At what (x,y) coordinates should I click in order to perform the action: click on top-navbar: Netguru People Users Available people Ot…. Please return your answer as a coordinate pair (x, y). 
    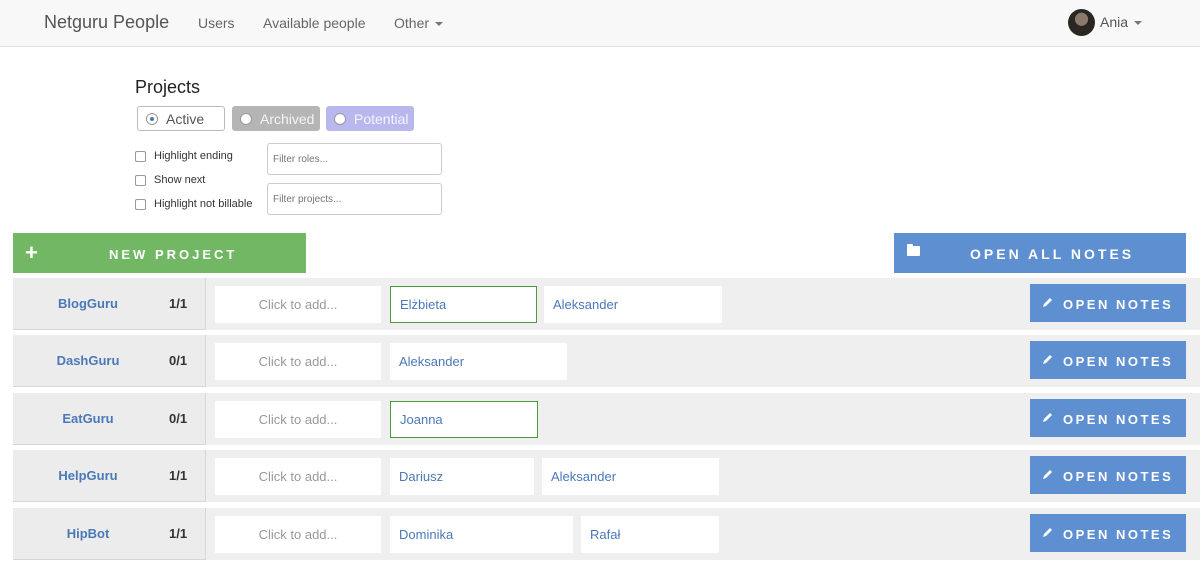
    Looking at the image, I should click on (600, 23).